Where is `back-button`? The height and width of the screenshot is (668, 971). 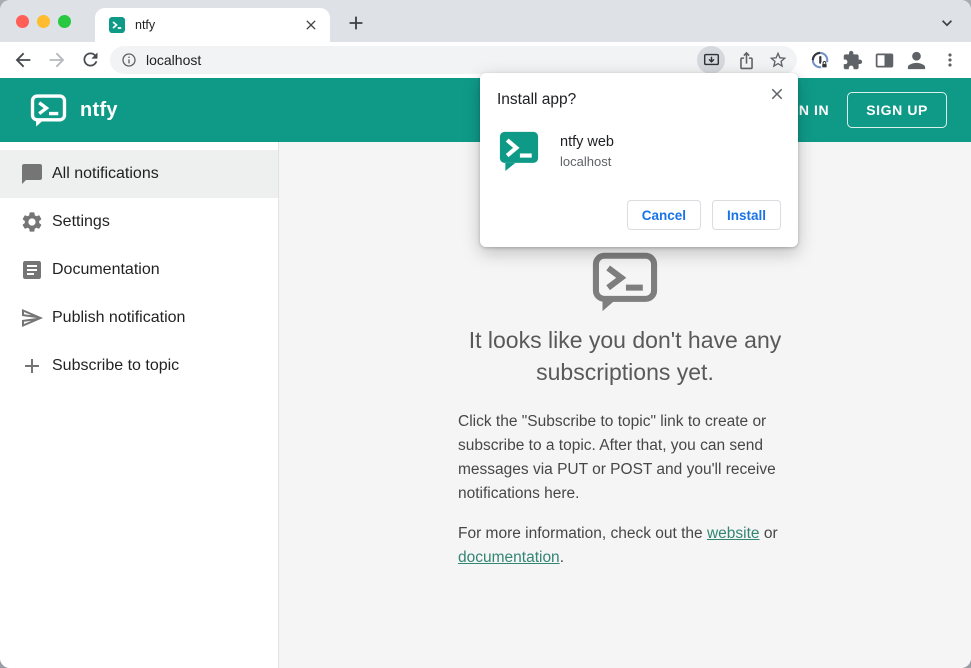 back-button is located at coordinates (23, 60).